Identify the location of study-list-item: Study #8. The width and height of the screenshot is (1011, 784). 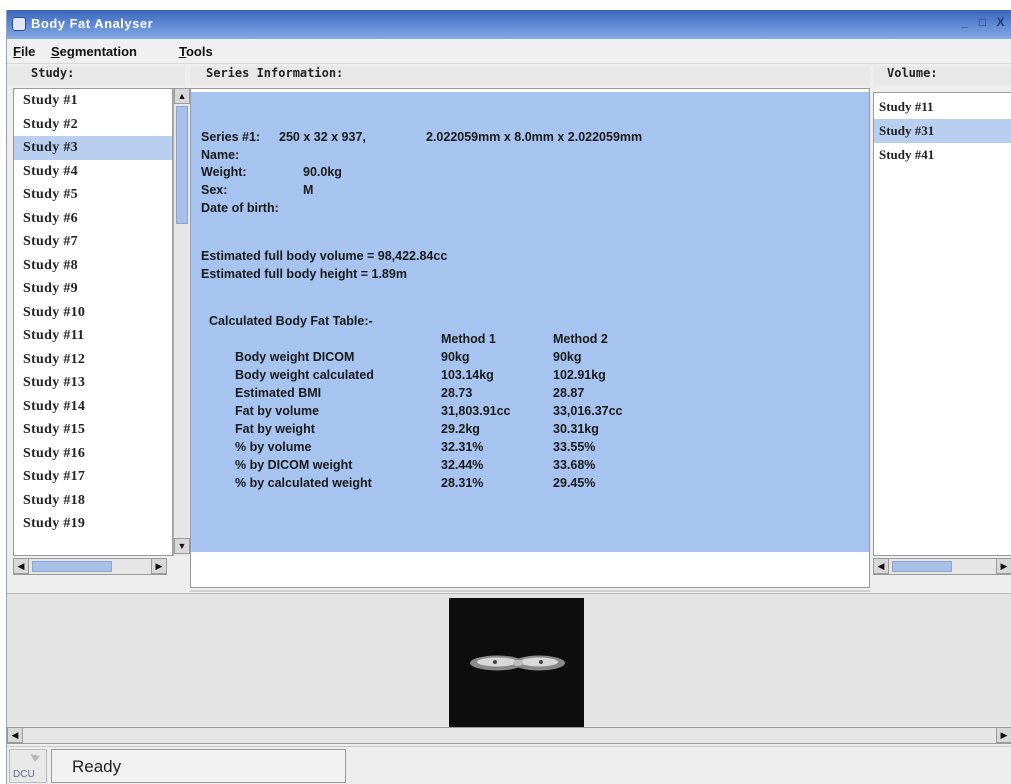
(93, 266).